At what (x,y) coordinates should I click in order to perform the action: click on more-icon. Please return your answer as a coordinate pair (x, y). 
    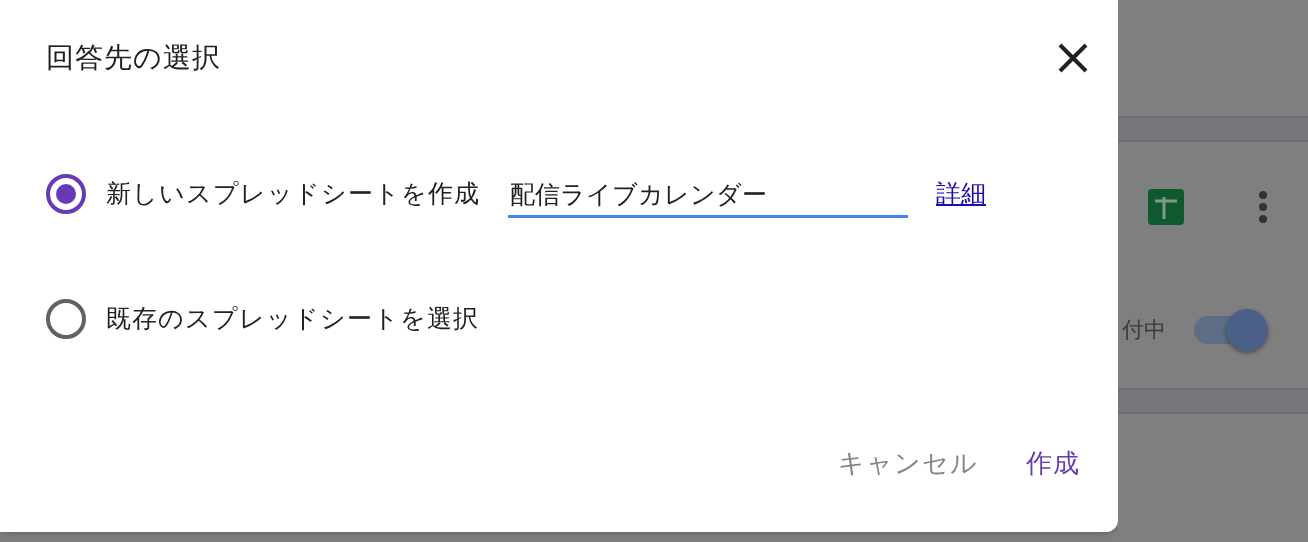
    Looking at the image, I should click on (1263, 207).